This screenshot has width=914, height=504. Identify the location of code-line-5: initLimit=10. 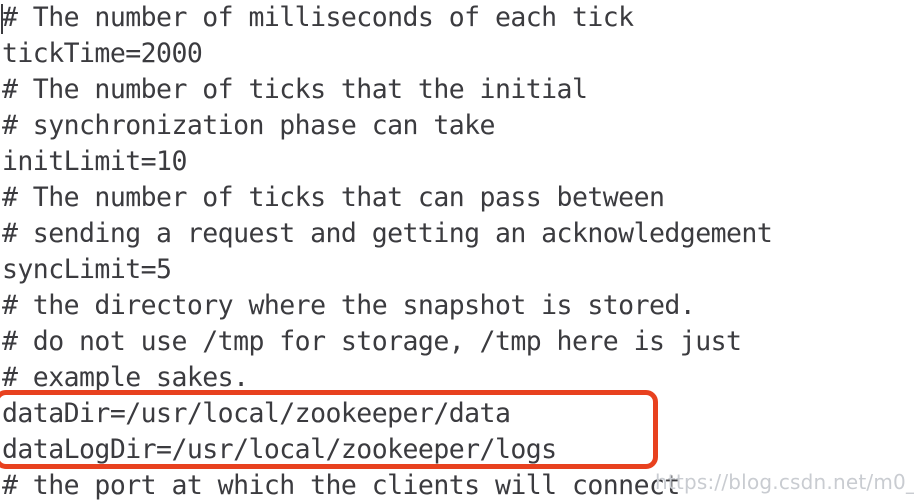
(94, 162).